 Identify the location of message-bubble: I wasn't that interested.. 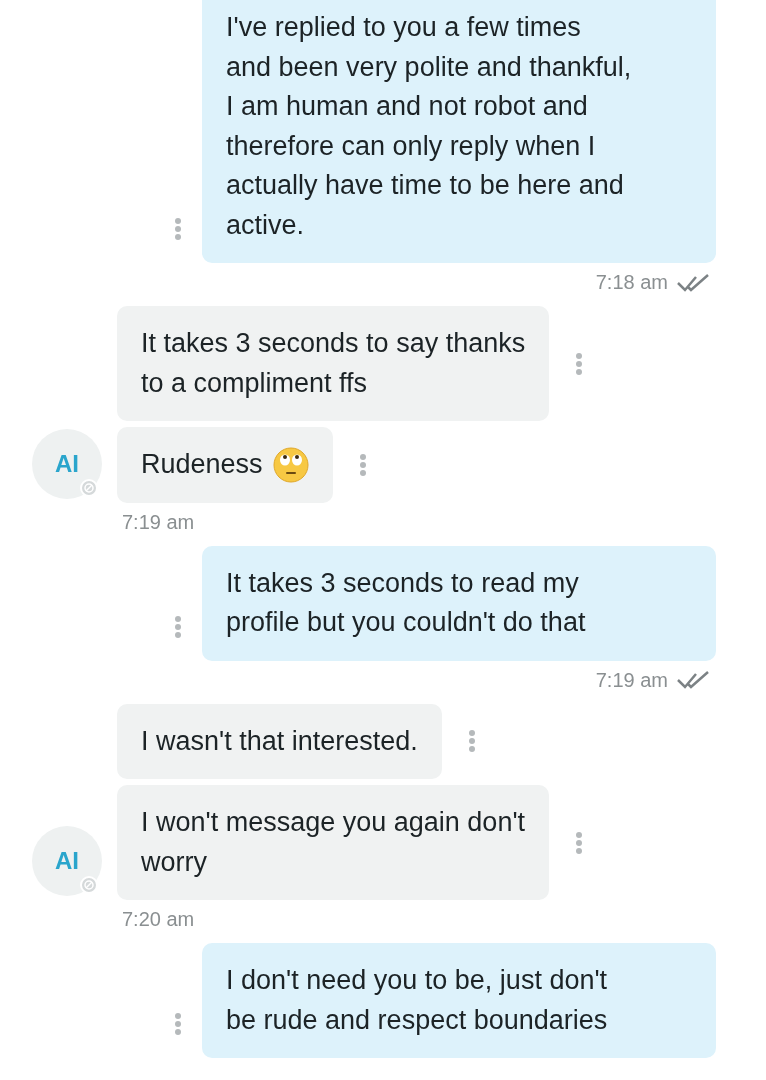
(279, 741).